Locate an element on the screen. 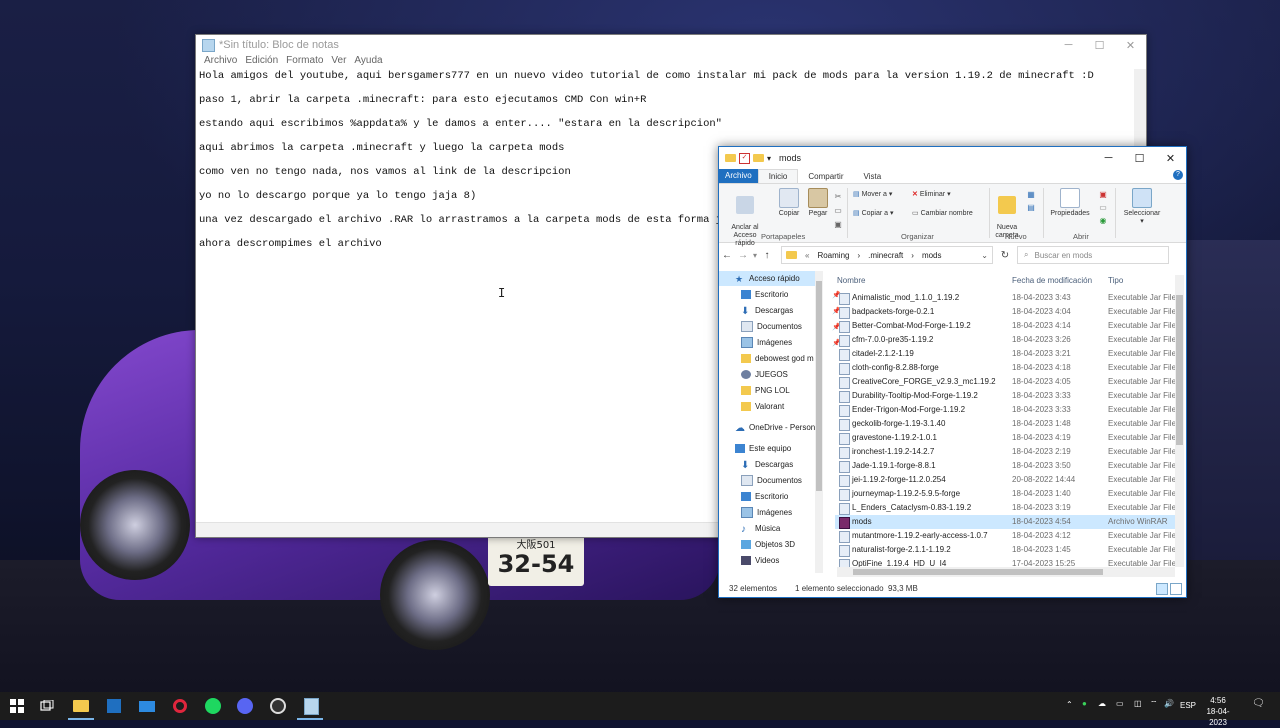 The image size is (1280, 728). notifications-icon: 🗨 is located at coordinates (1258, 703).